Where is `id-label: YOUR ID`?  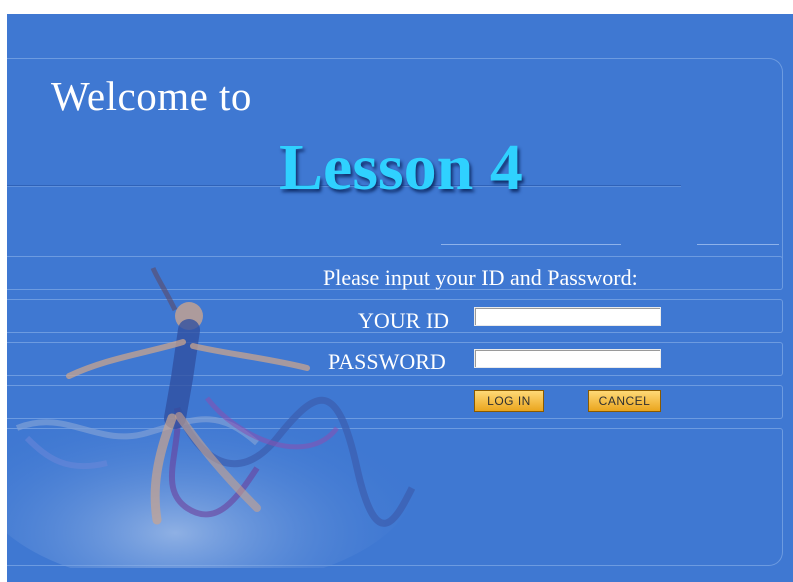
id-label: YOUR ID is located at coordinates (404, 320).